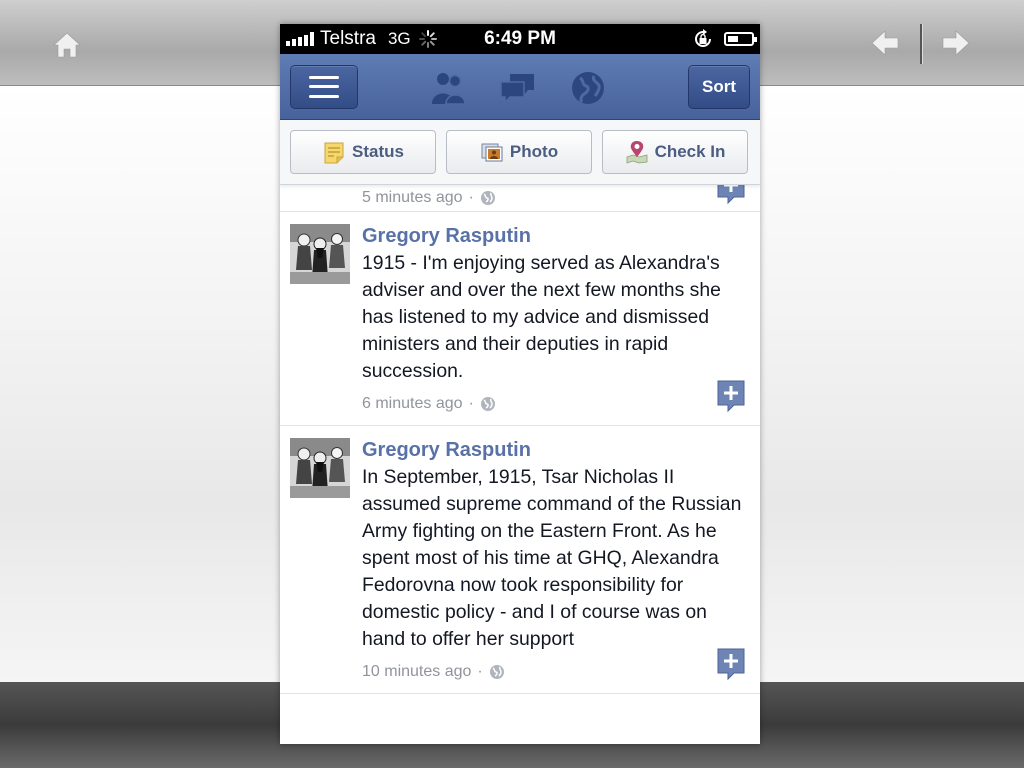 This screenshot has width=1024, height=768. I want to click on home-icon, so click(67, 45).